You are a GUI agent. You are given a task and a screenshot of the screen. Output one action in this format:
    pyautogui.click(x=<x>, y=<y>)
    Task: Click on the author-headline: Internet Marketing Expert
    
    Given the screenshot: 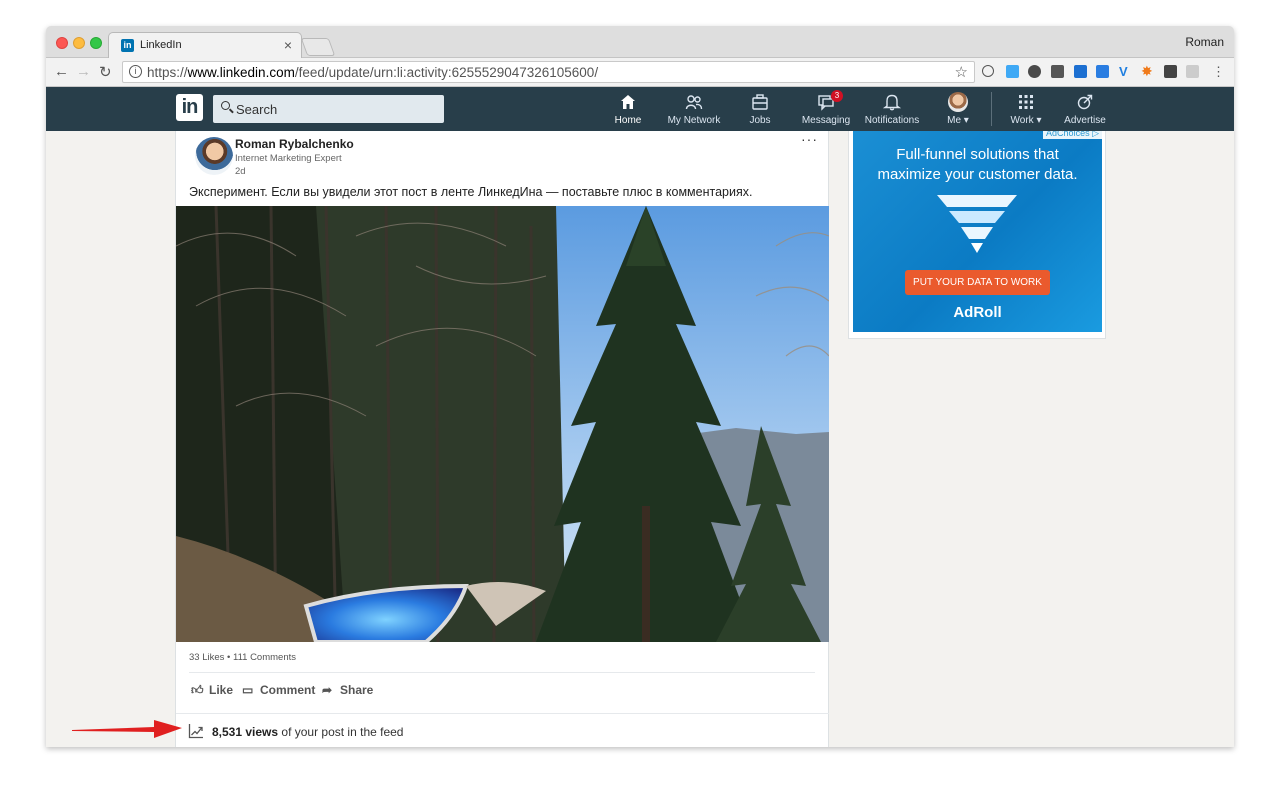 What is the action you would take?
    pyautogui.click(x=288, y=158)
    